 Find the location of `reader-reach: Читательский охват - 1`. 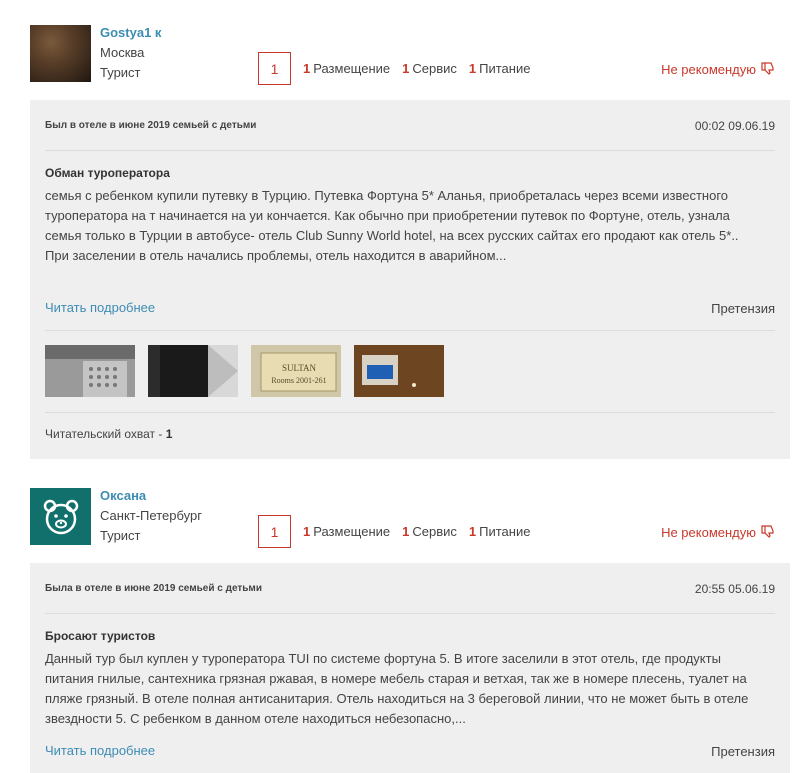

reader-reach: Читательский охват - 1 is located at coordinates (108, 434).